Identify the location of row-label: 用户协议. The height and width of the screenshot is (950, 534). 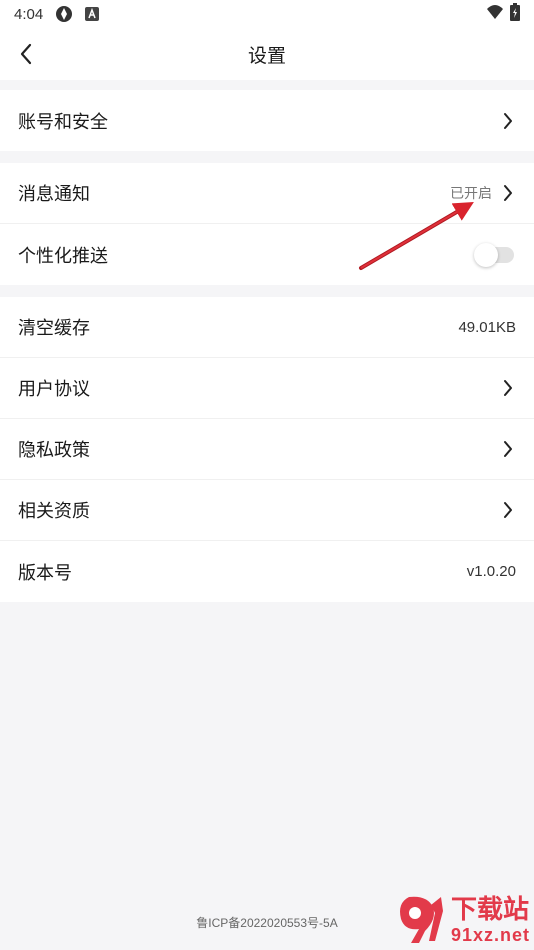
(54, 389).